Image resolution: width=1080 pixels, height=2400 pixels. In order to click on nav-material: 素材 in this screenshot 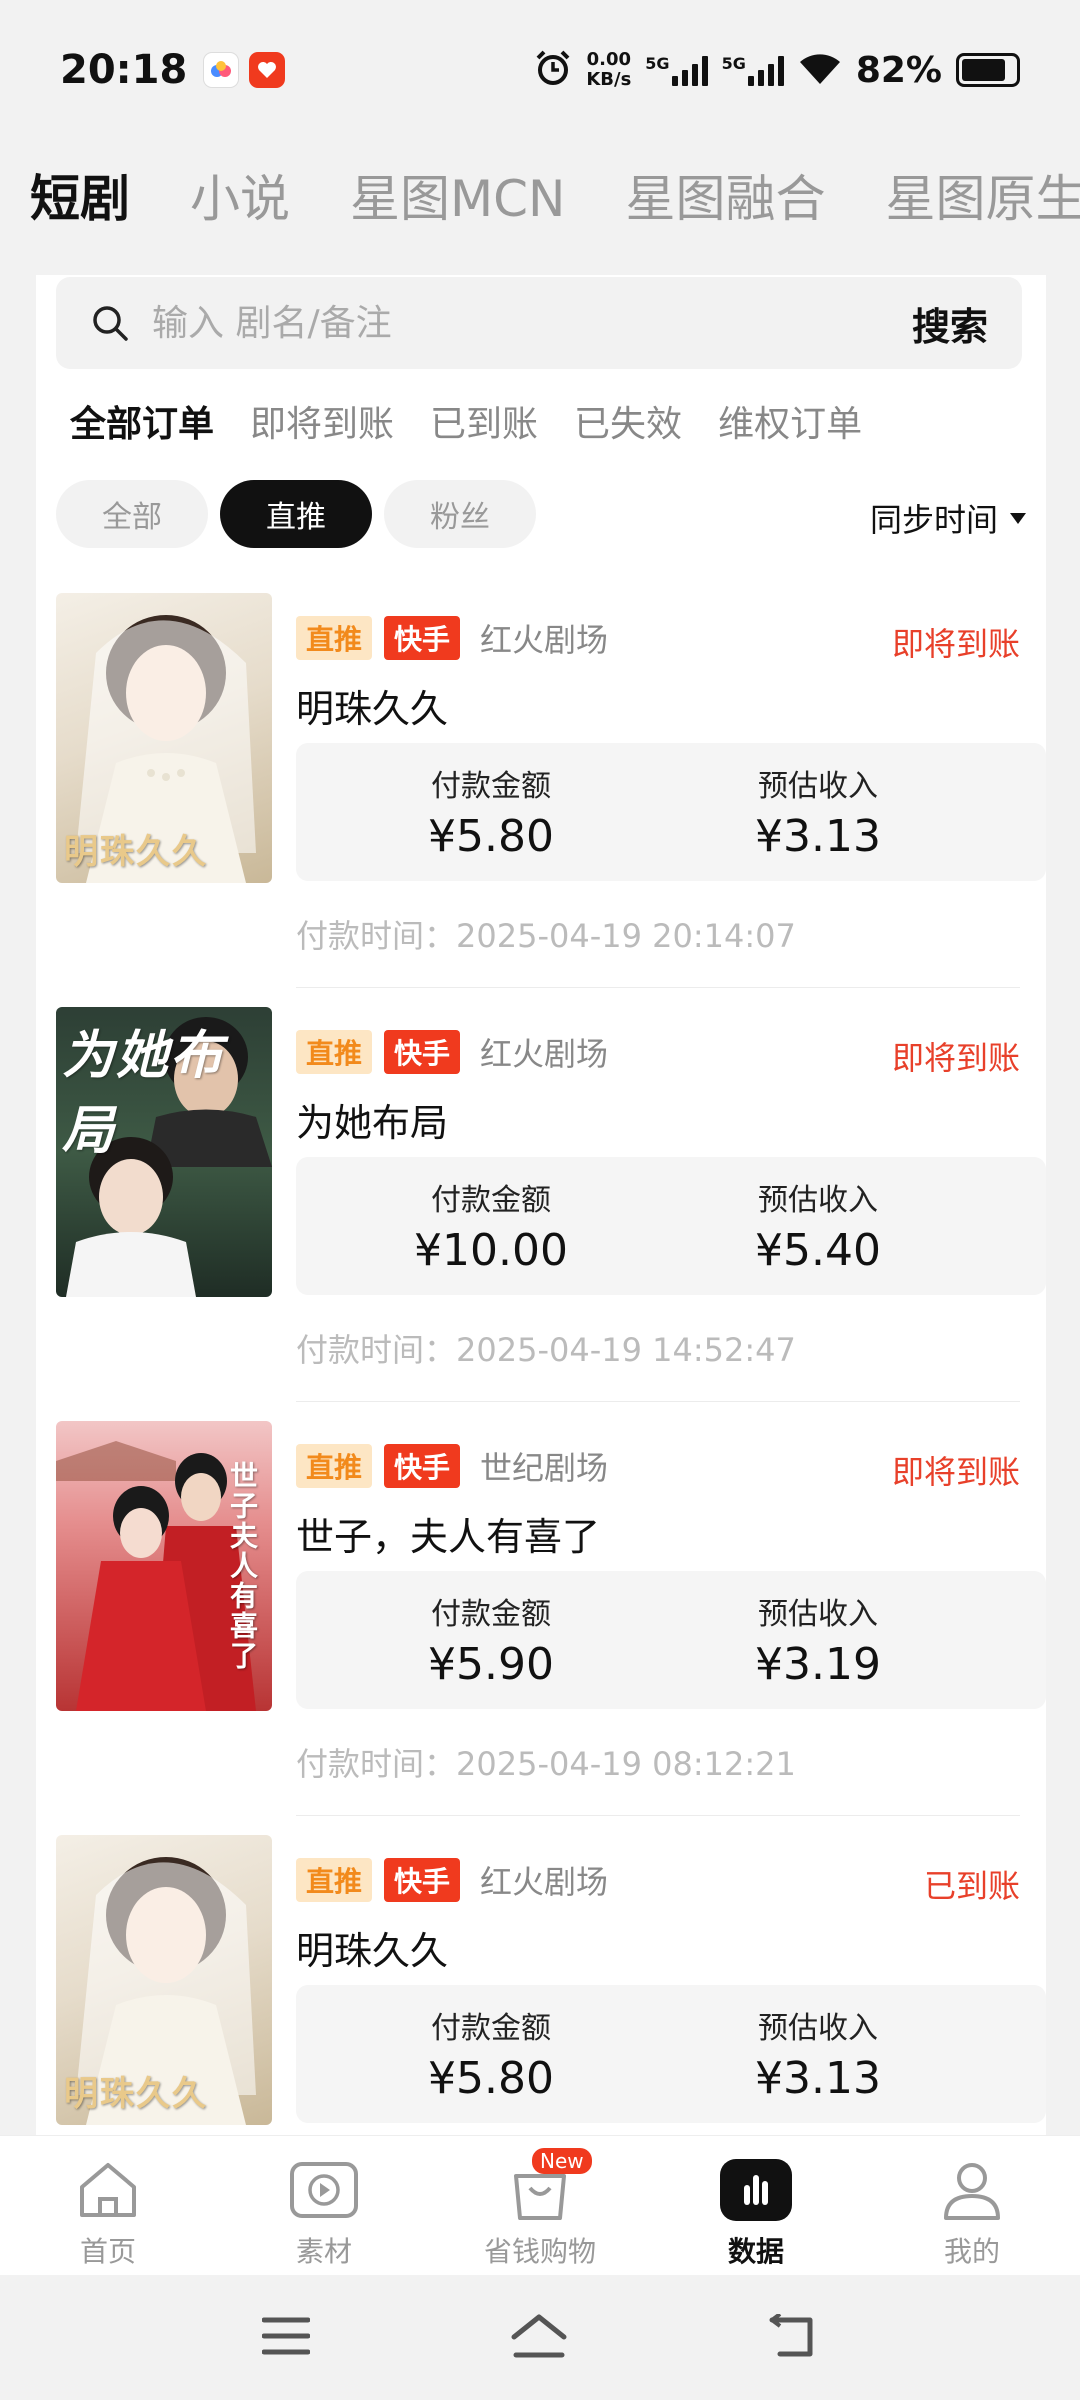, I will do `click(324, 2205)`.